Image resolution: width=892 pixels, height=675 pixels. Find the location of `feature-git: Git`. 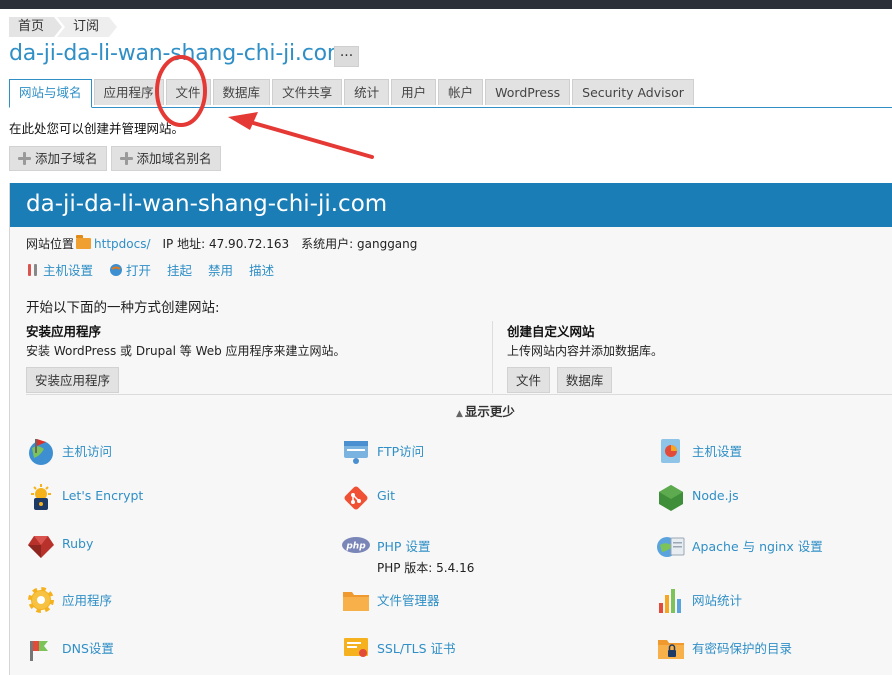

feature-git: Git is located at coordinates (368, 498).